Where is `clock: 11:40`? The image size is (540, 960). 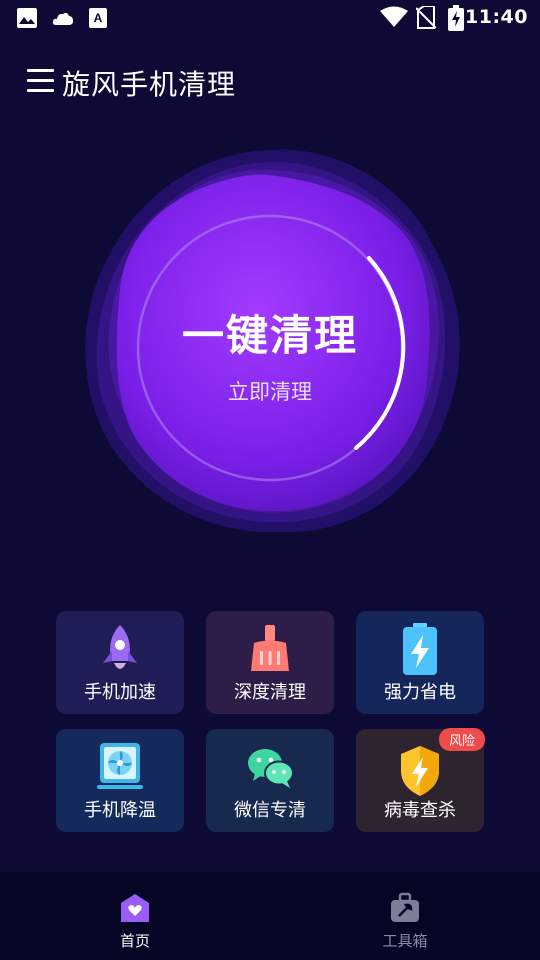 clock: 11:40 is located at coordinates (496, 17).